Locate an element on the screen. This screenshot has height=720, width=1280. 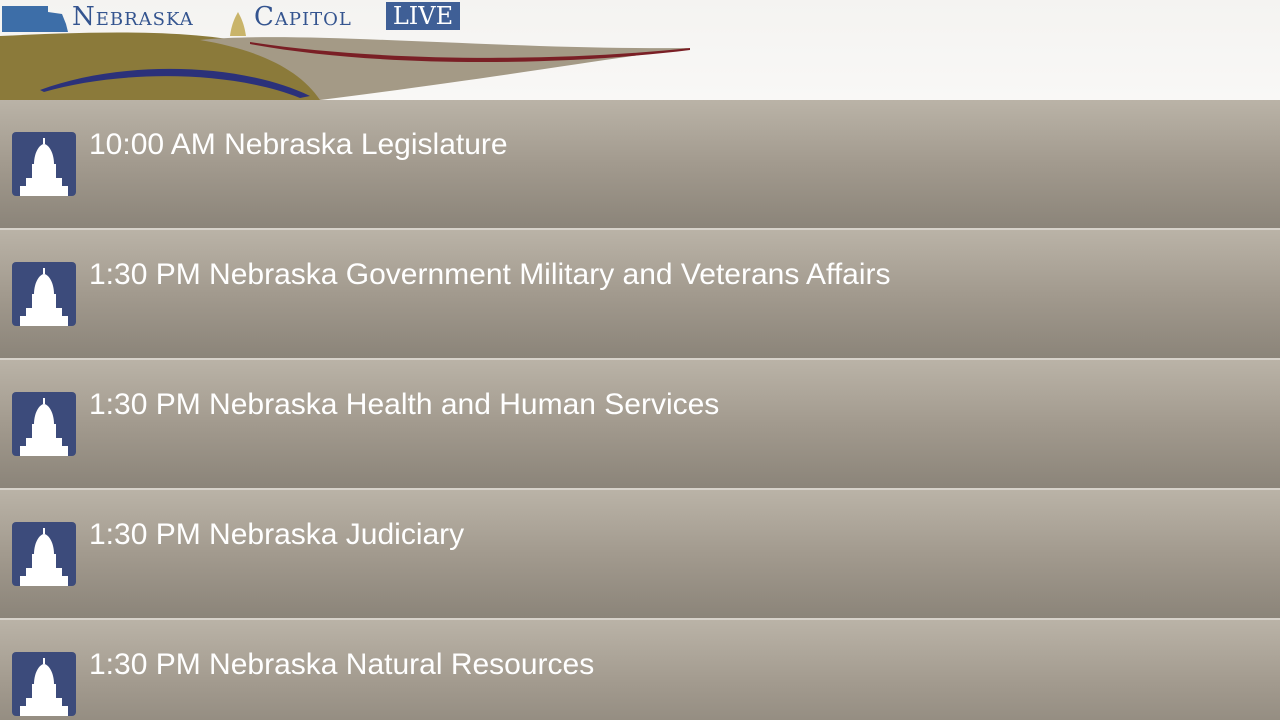
logo-nebraska-text: Nebraska is located at coordinates (133, 17).